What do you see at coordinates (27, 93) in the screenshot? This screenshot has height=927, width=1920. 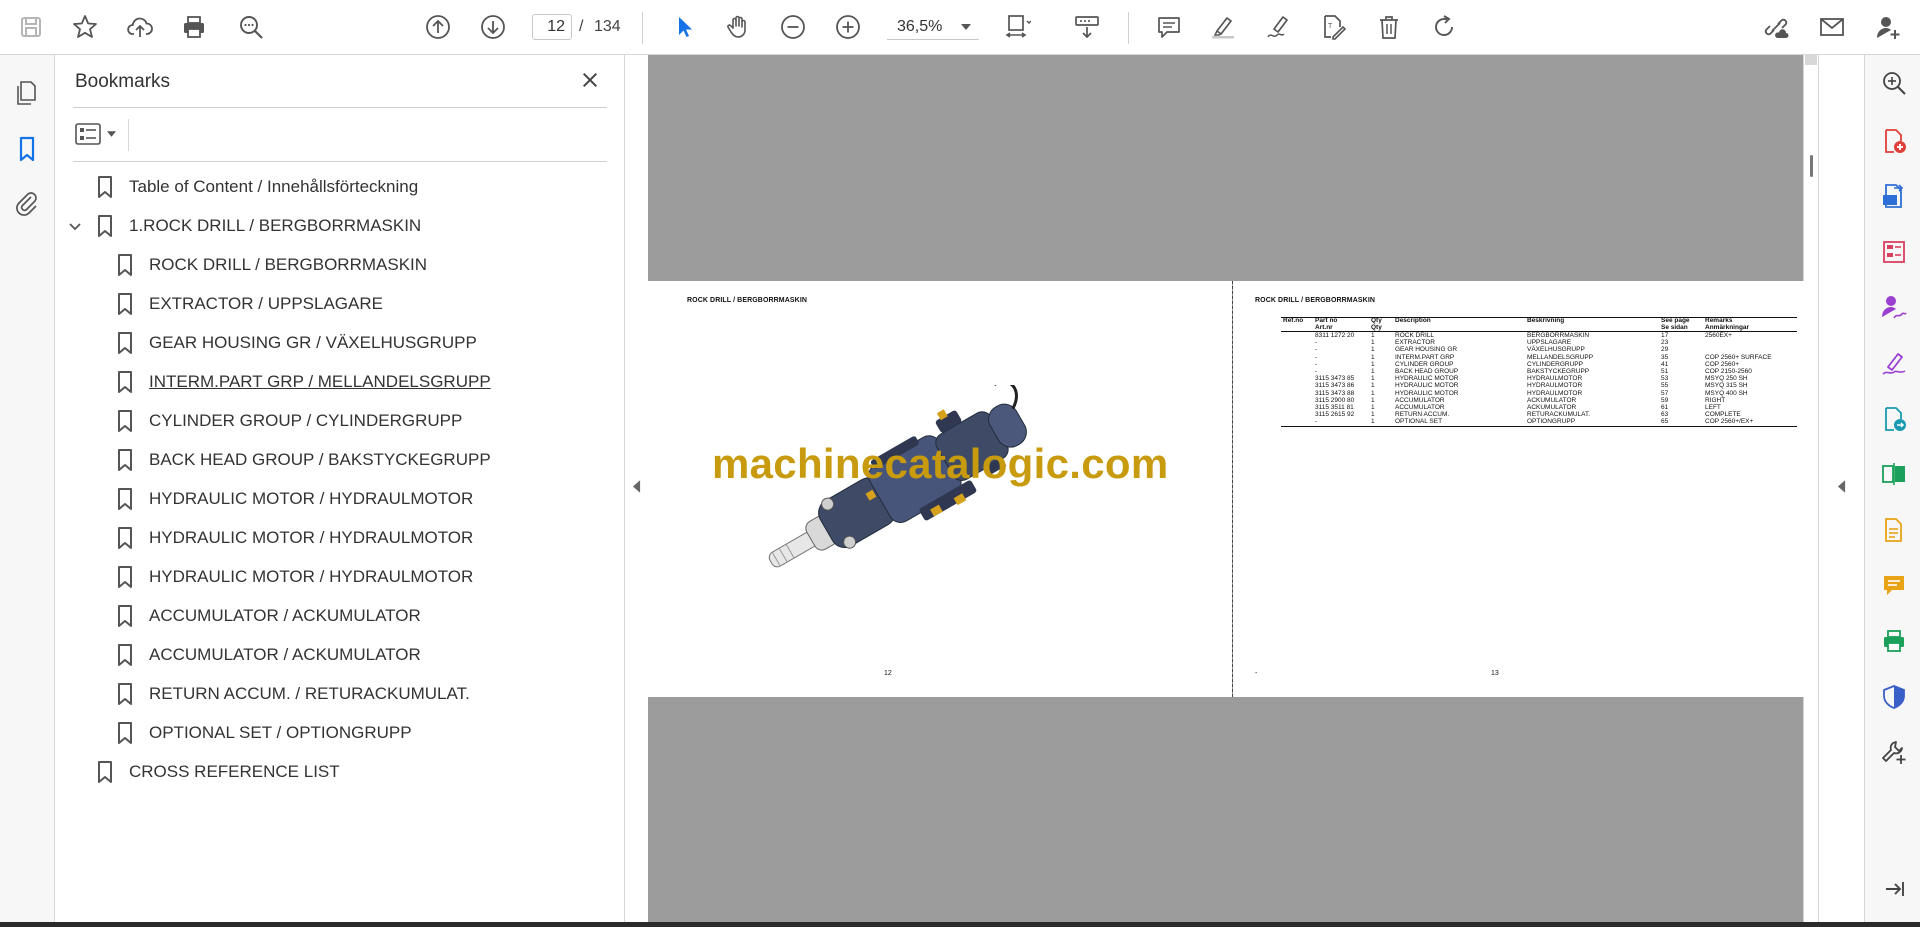 I see `page-thumbnails-button` at bounding box center [27, 93].